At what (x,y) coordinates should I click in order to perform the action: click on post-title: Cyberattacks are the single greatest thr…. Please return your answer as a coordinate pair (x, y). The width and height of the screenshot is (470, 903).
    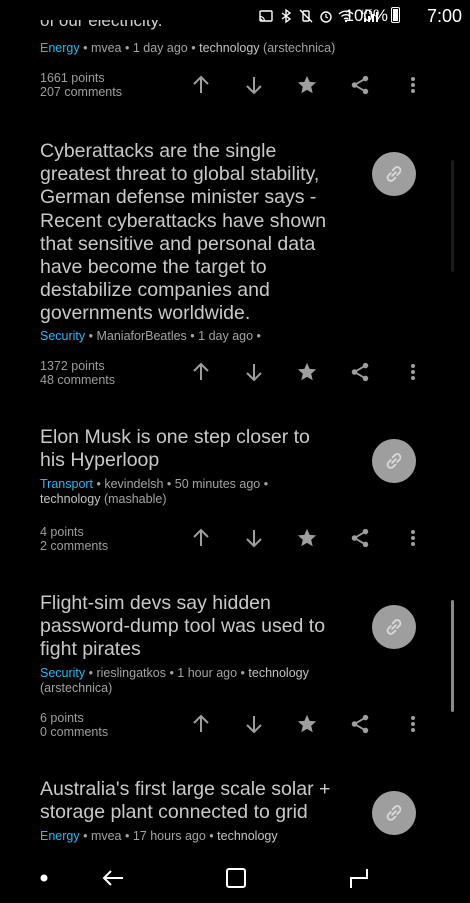
    Looking at the image, I should click on (196, 233).